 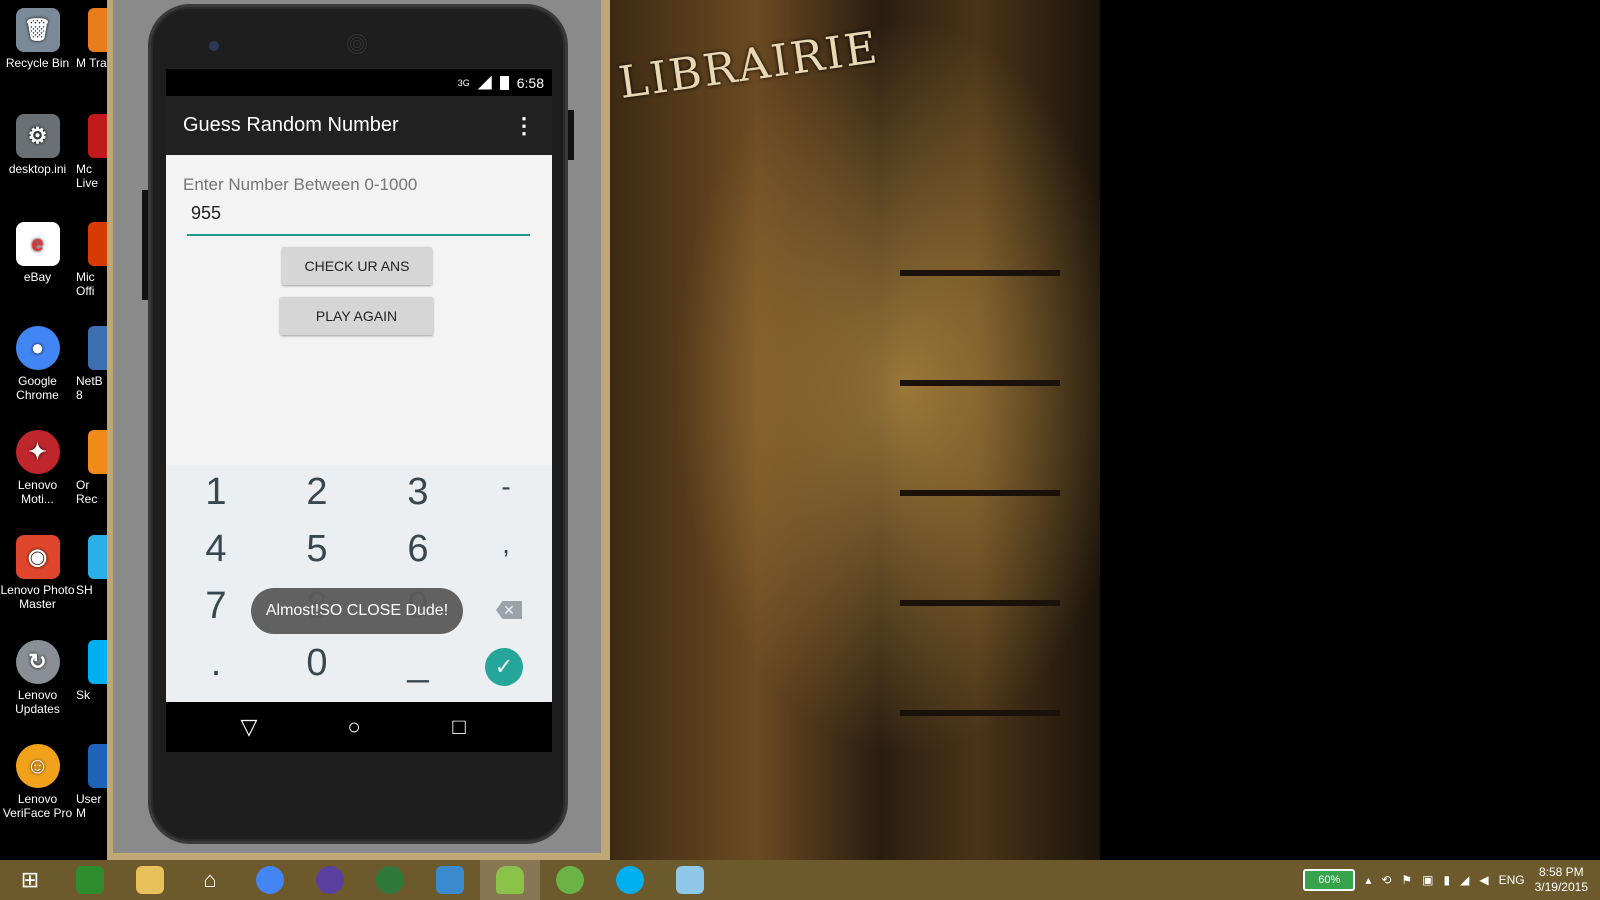 I want to click on speaker-icon, so click(x=357, y=44).